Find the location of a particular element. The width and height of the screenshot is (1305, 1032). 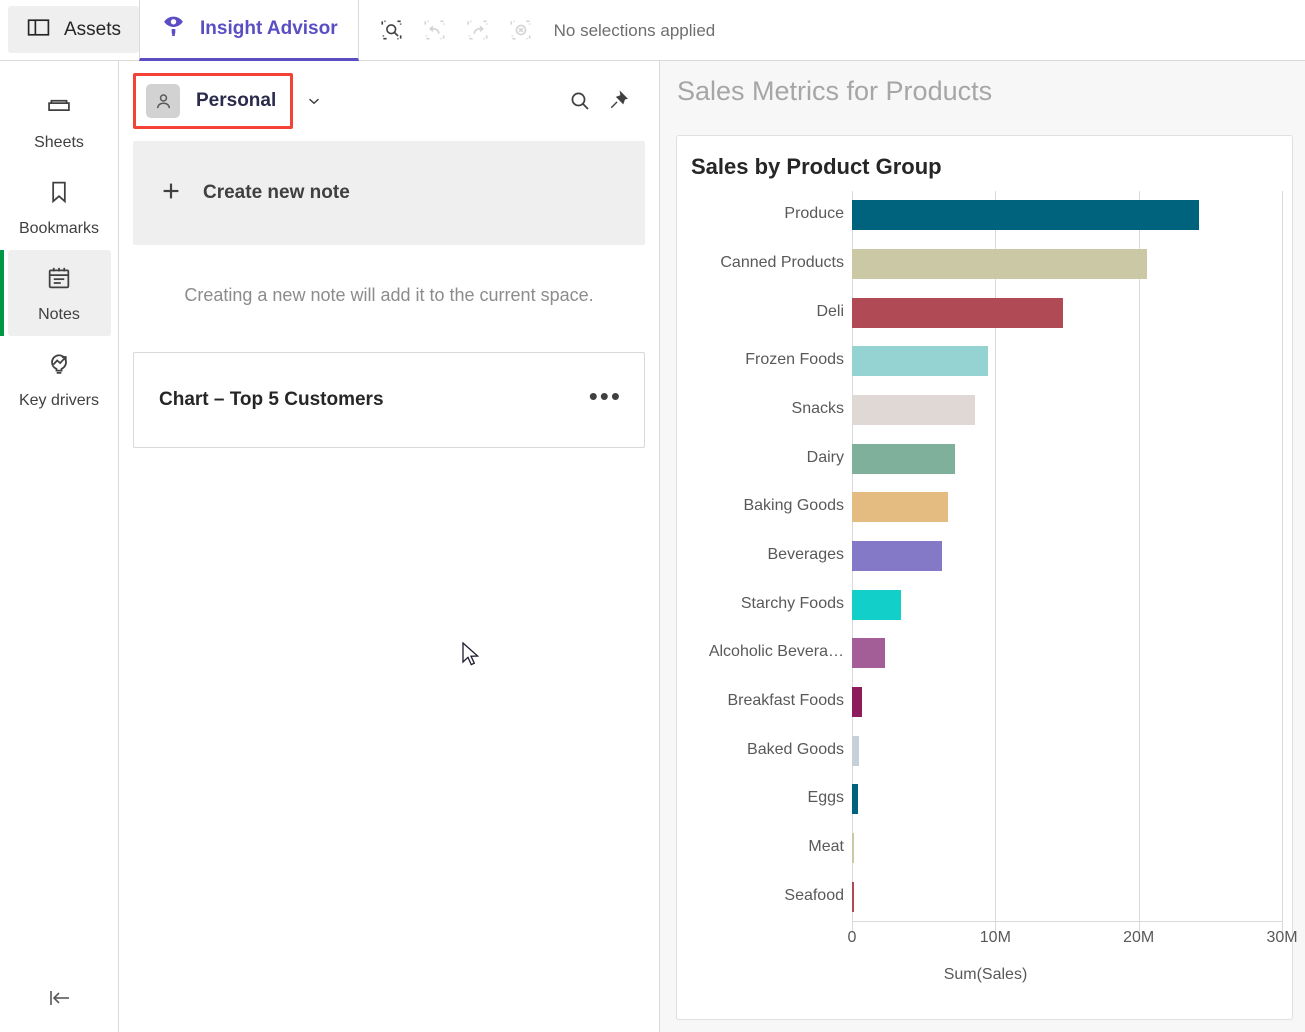

bar-category-label: Dairy is located at coordinates (825, 457).